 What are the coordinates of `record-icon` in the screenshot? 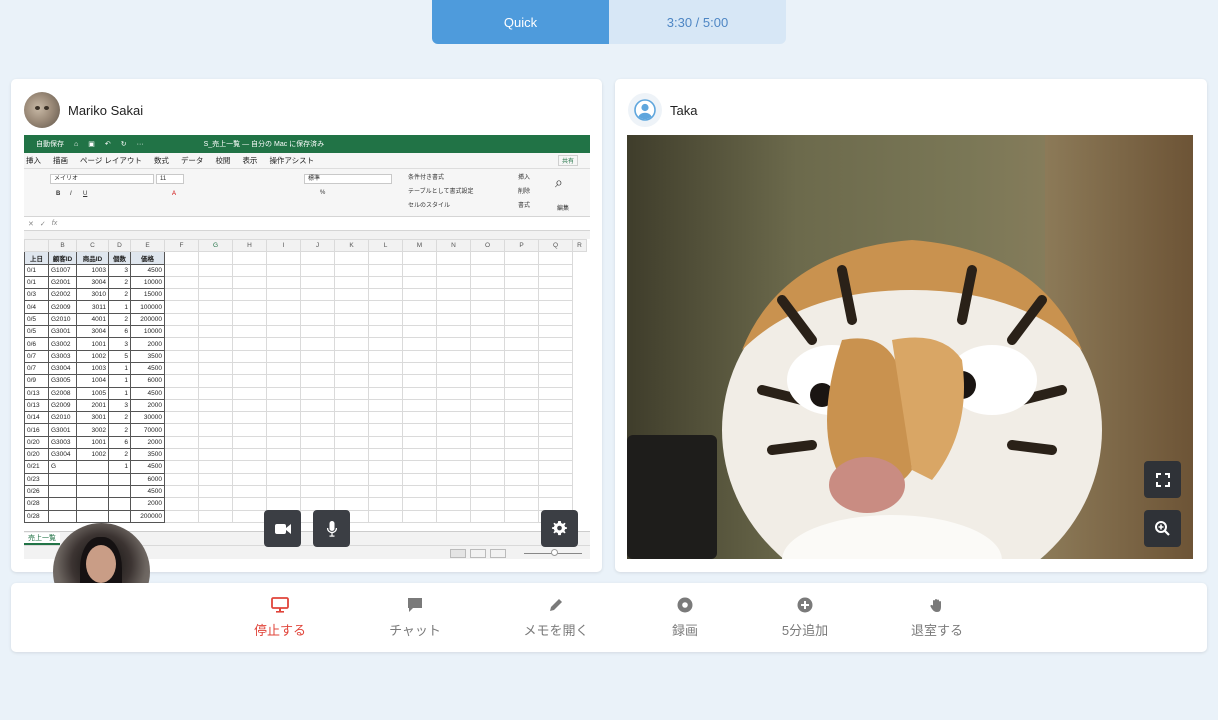 It's located at (685, 605).